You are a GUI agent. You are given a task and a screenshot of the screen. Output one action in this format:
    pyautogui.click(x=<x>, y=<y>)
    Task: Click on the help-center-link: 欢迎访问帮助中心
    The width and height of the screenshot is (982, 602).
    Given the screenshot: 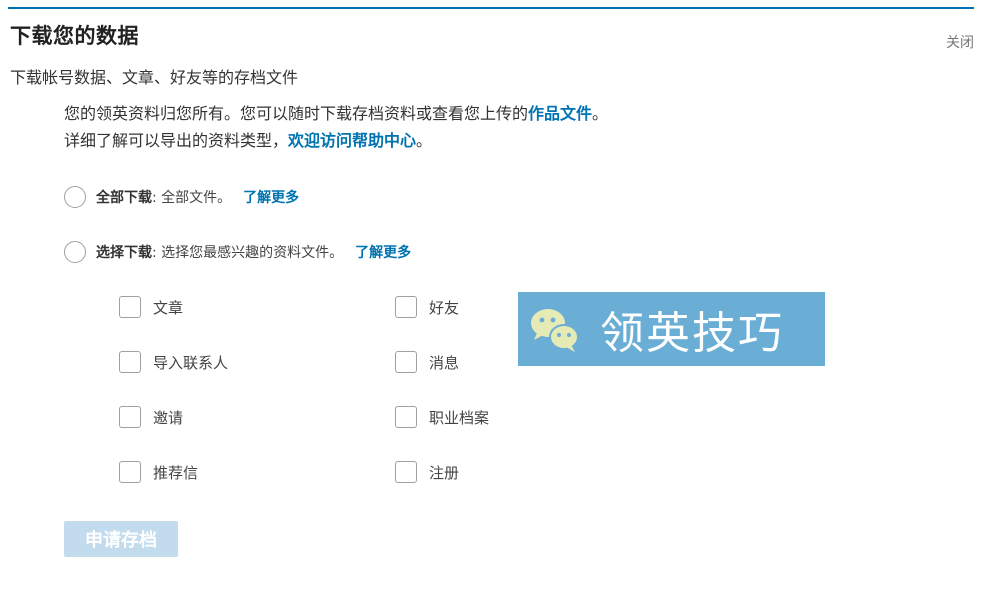 What is the action you would take?
    pyautogui.click(x=352, y=140)
    